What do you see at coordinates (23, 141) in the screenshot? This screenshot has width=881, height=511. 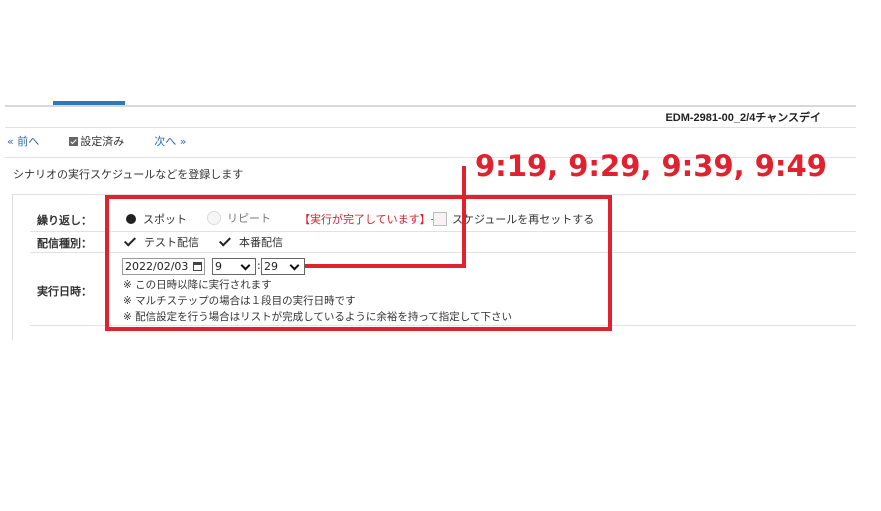 I see `prev-link: « 前へ` at bounding box center [23, 141].